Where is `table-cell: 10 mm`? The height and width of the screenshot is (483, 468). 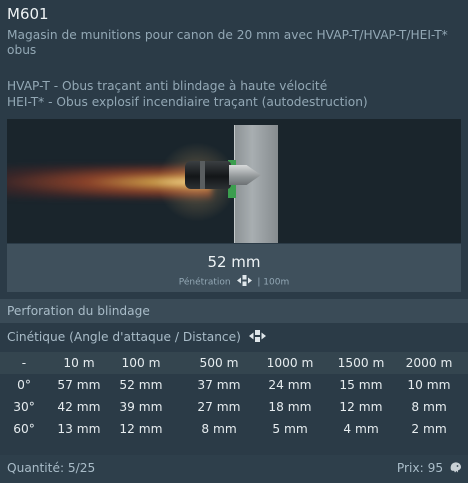
table-cell: 10 mm is located at coordinates (429, 385).